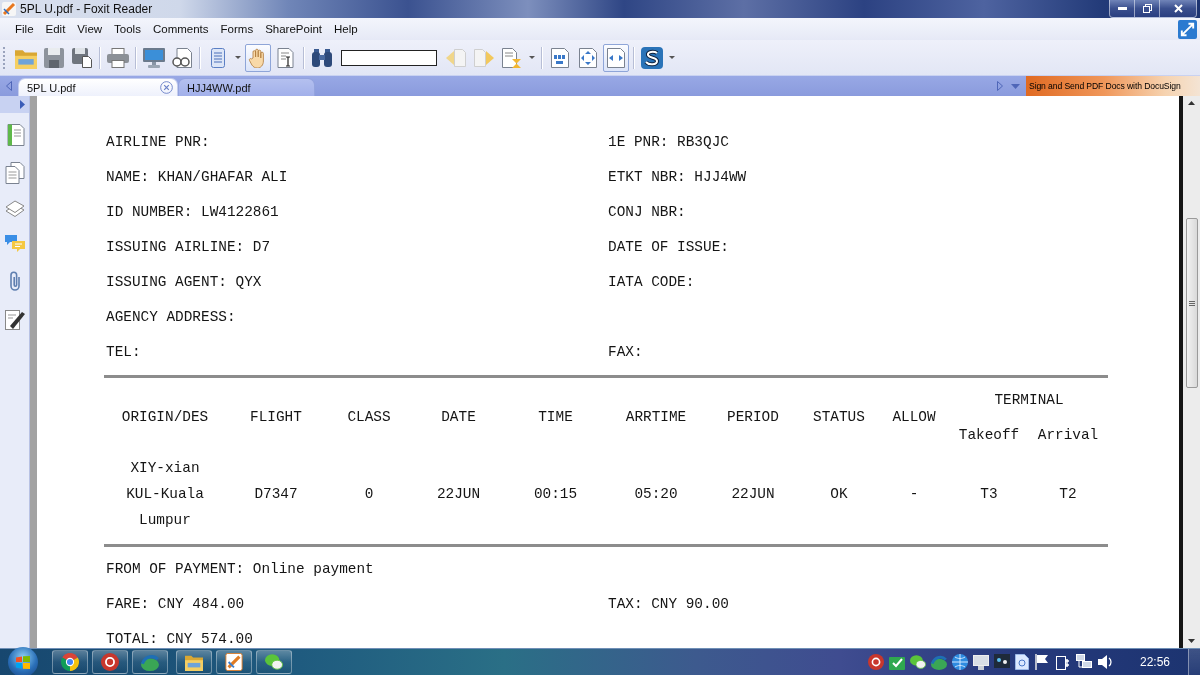  Describe the element at coordinates (346, 29) in the screenshot. I see `menu-item: Help` at that location.